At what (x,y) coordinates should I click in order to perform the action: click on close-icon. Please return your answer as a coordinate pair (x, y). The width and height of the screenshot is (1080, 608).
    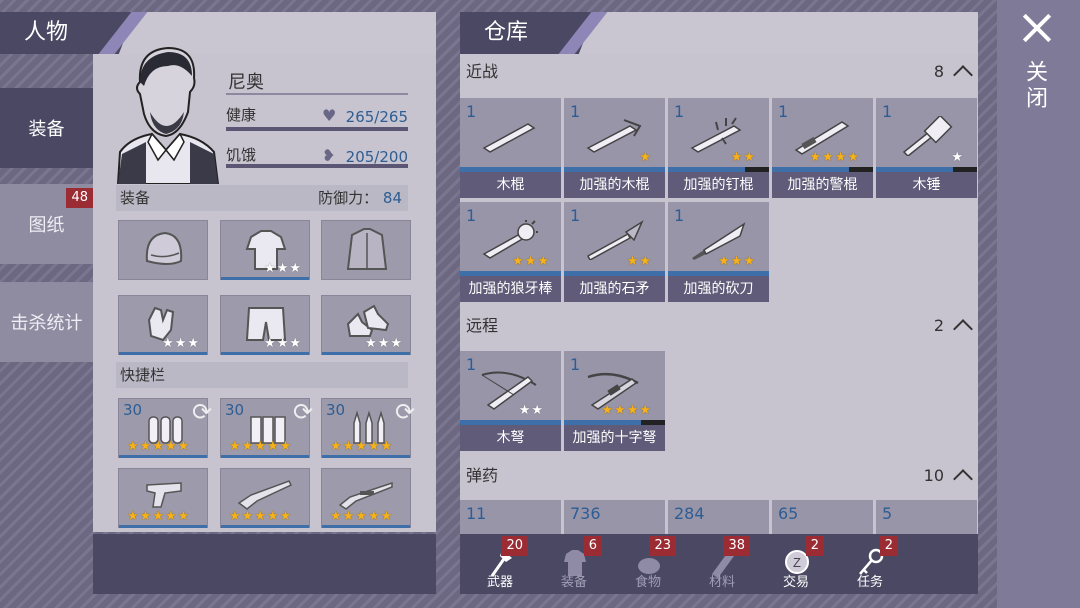
    Looking at the image, I should click on (1037, 28).